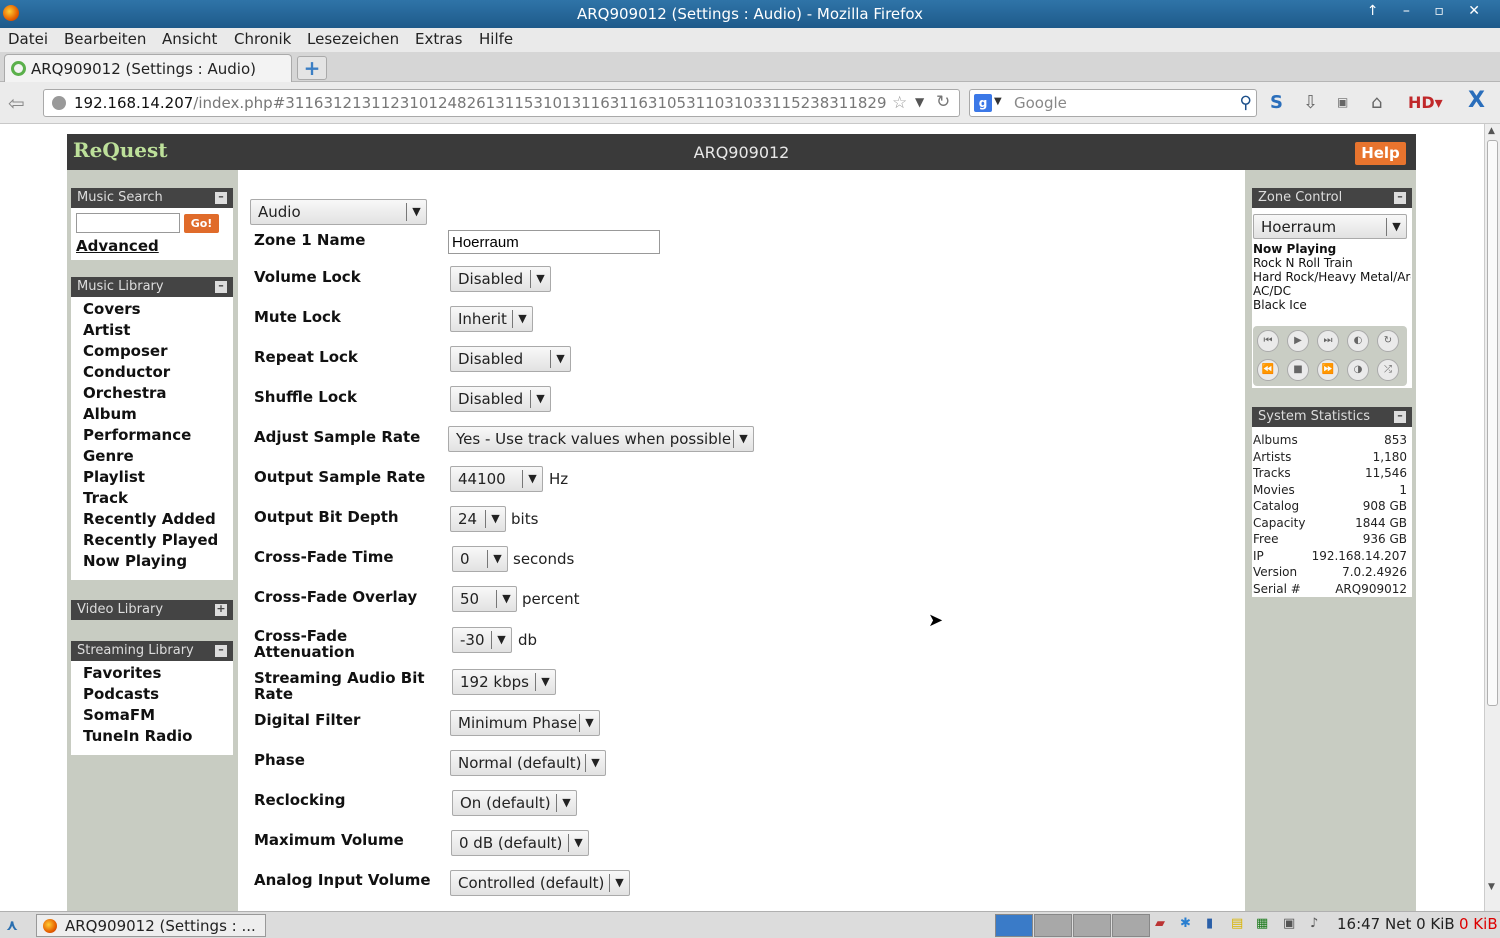 The height and width of the screenshot is (938, 1500). I want to click on search-icon: ⚲, so click(1246, 103).